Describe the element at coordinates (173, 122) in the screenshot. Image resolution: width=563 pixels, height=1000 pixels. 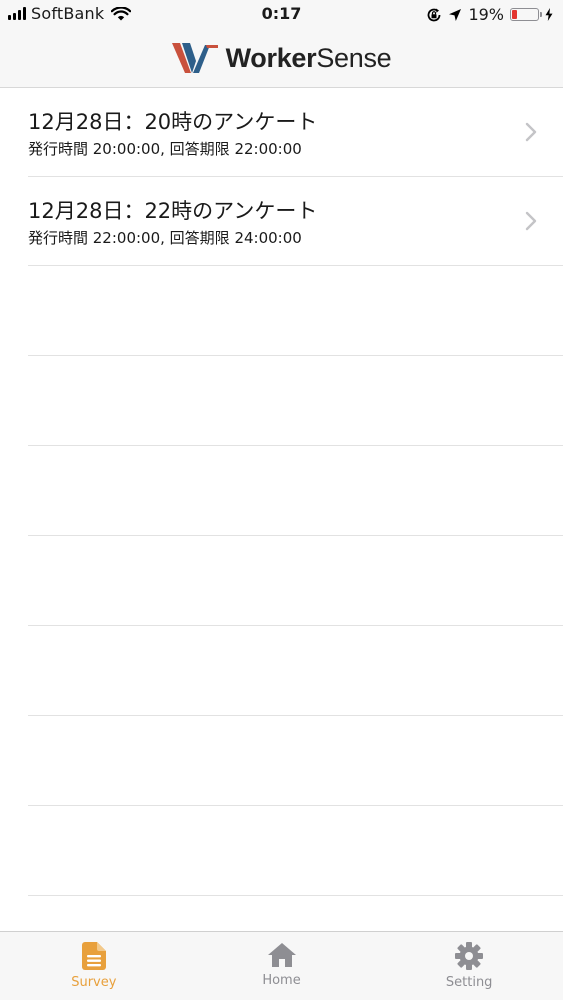
I see `survey-title: 12月28日：20時のアンケート` at that location.